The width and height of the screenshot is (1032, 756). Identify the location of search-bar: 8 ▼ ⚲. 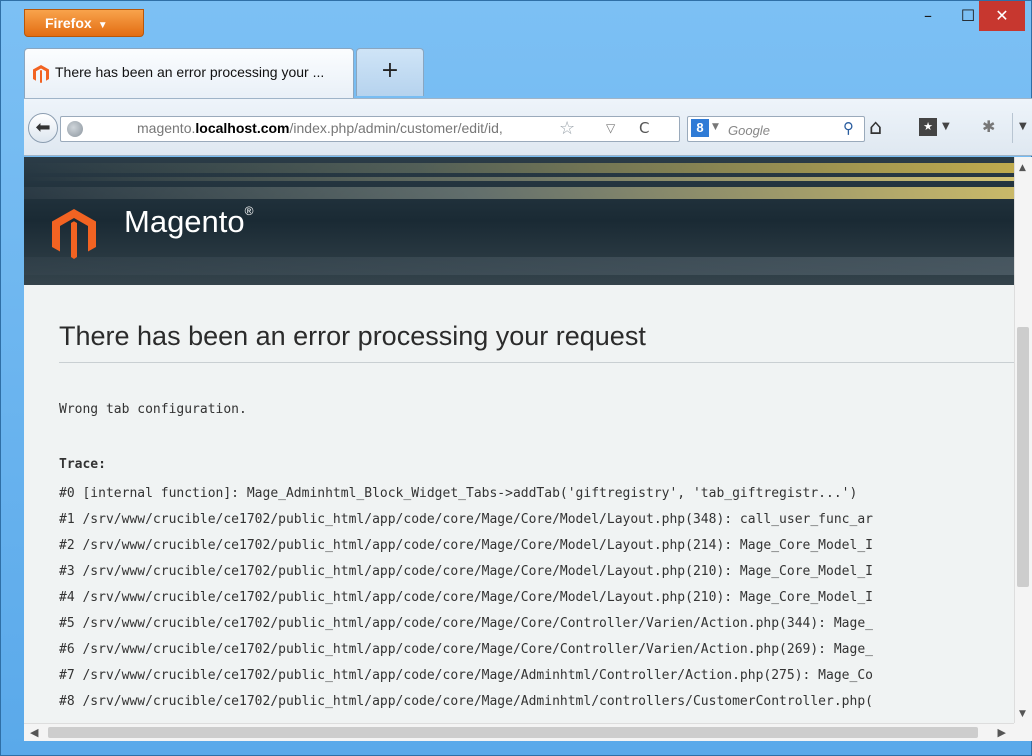
(776, 129).